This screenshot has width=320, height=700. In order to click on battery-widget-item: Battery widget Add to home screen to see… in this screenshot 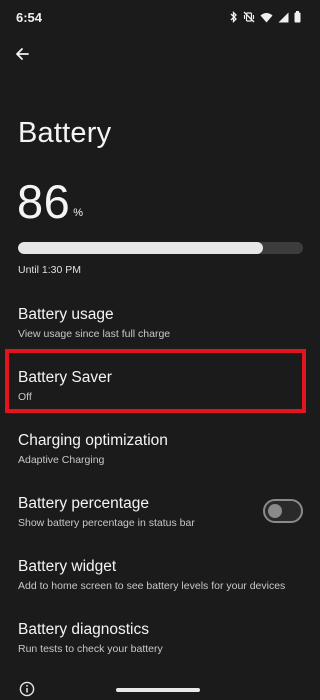, I will do `click(160, 575)`.